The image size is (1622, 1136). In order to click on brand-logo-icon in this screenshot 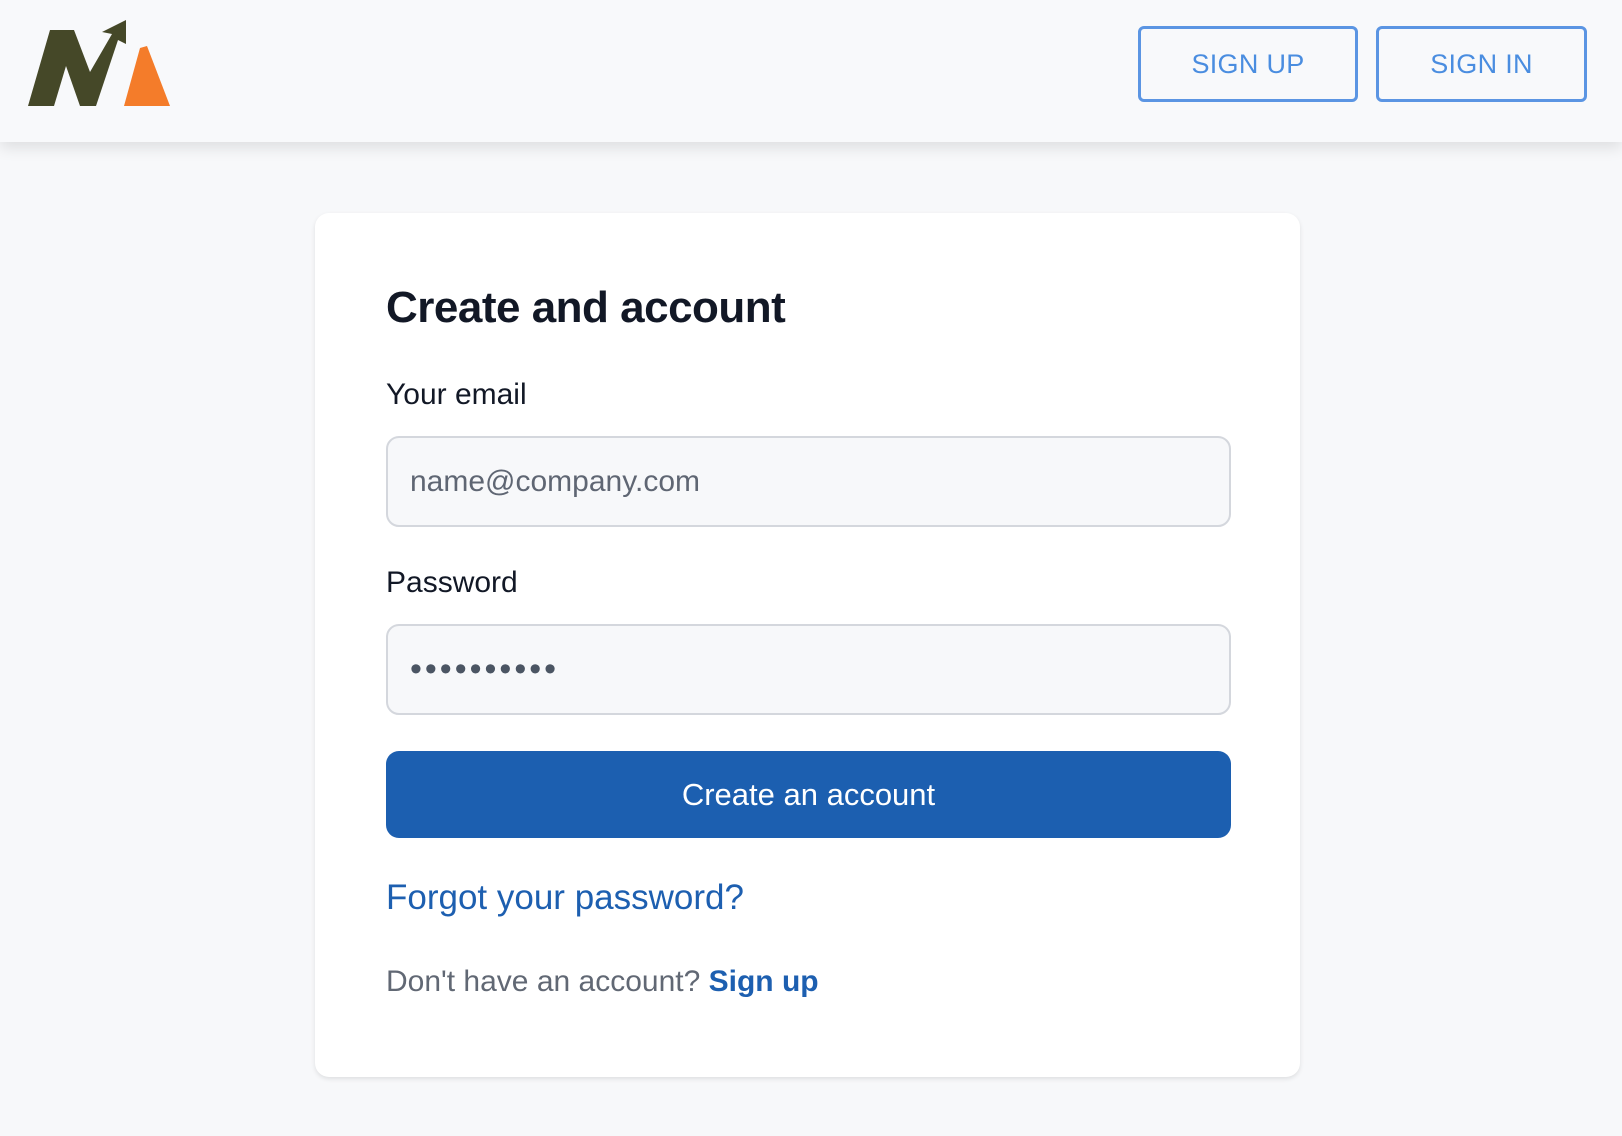, I will do `click(99, 65)`.